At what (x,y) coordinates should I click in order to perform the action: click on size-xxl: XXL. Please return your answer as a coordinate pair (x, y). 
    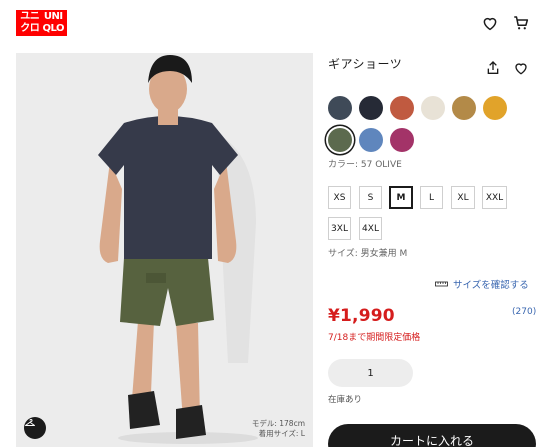
    Looking at the image, I should click on (494, 197).